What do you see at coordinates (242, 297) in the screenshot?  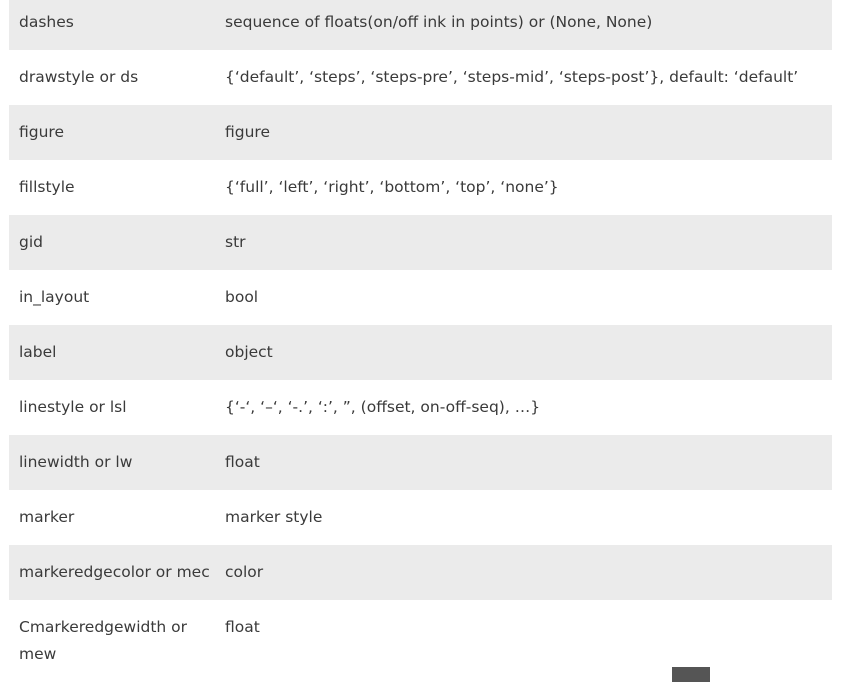 I see `property-value: bool` at bounding box center [242, 297].